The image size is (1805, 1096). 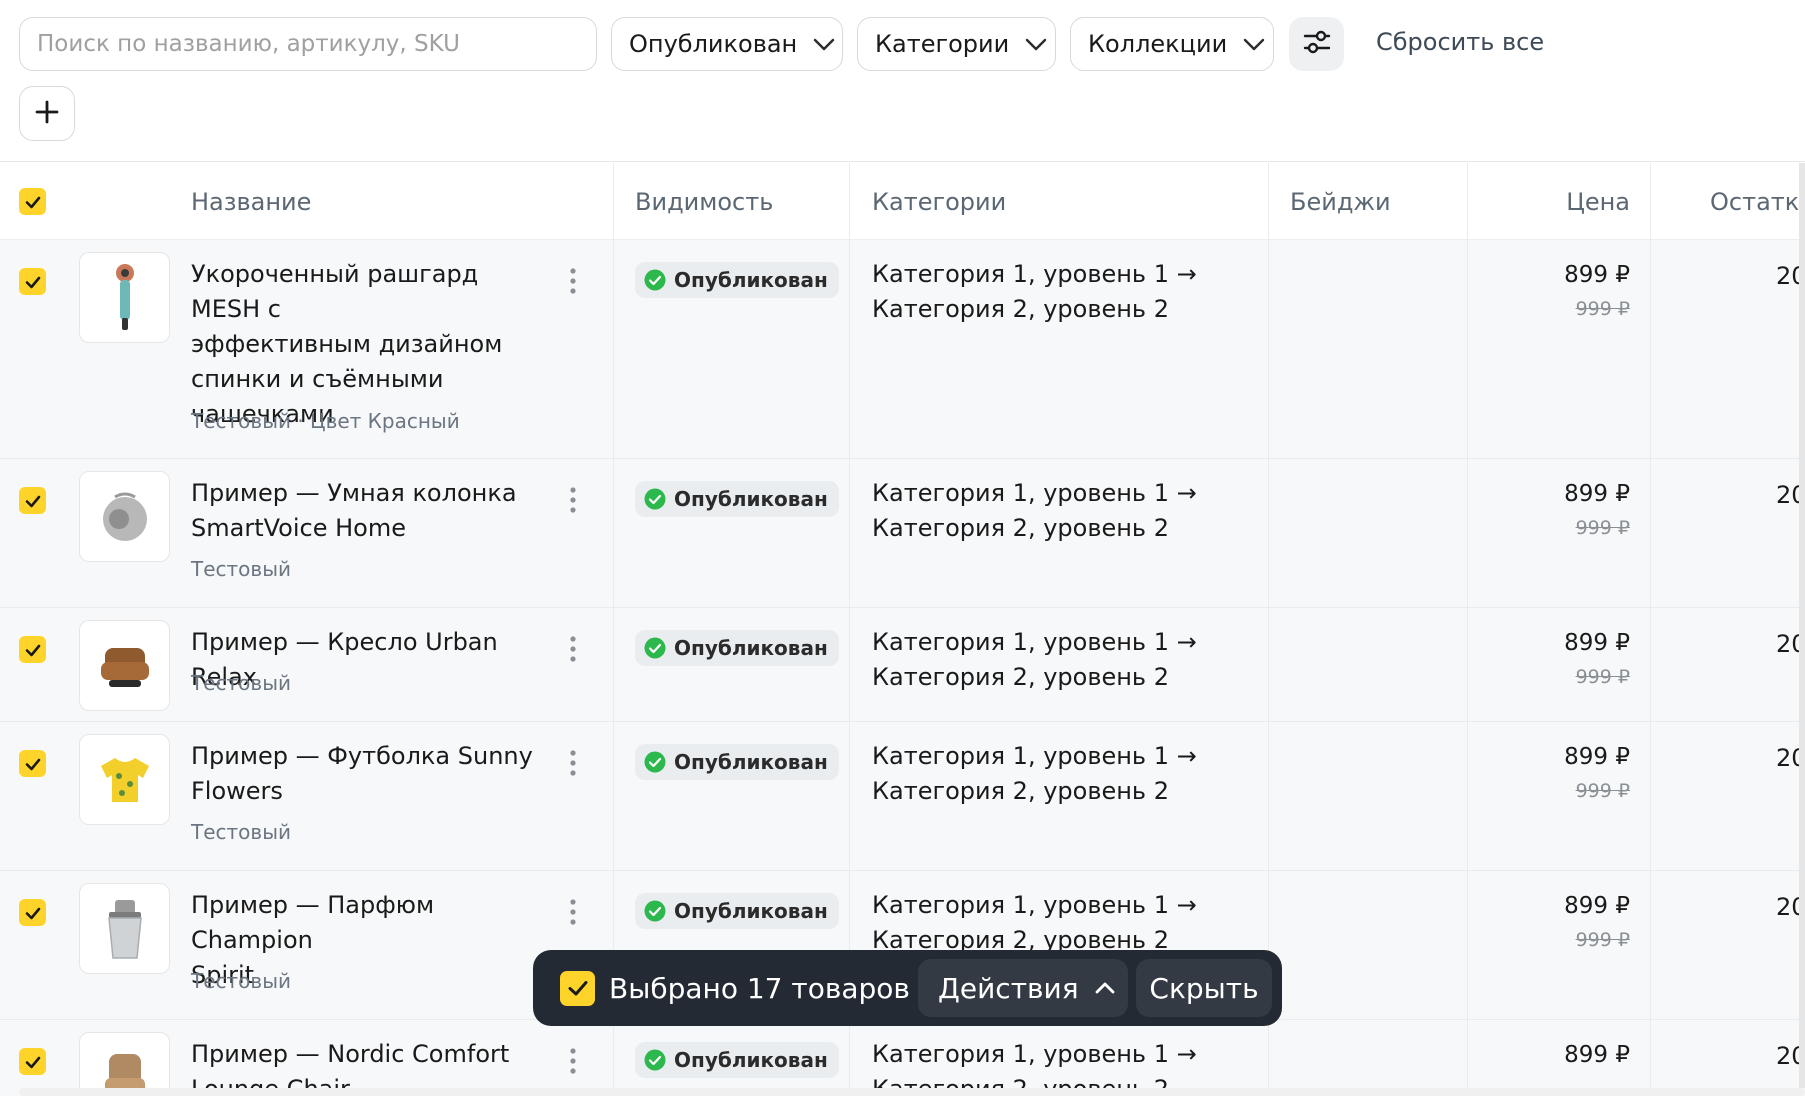 What do you see at coordinates (942, 44) in the screenshot?
I see `filter-categories-label: Категории` at bounding box center [942, 44].